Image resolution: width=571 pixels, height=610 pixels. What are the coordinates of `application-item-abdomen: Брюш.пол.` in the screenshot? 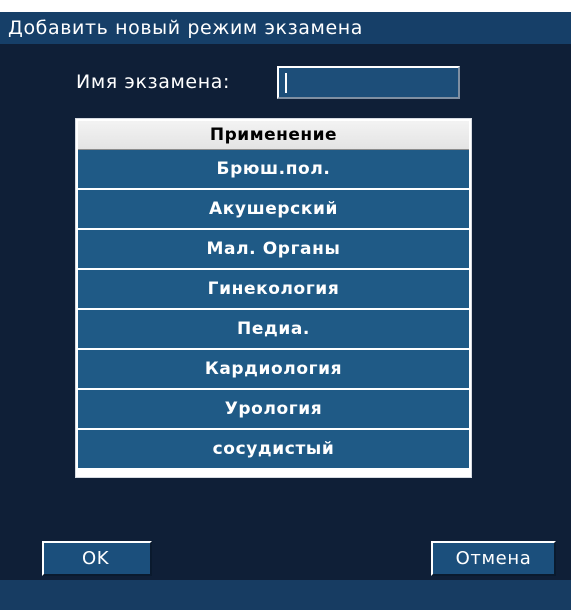 It's located at (273, 169).